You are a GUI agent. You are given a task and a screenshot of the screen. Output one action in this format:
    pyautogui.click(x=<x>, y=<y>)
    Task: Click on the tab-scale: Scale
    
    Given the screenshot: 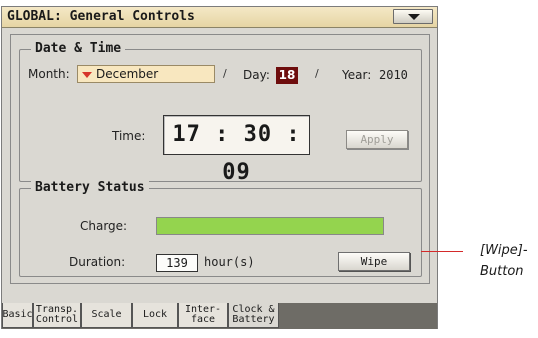 What is the action you would take?
    pyautogui.click(x=106, y=315)
    